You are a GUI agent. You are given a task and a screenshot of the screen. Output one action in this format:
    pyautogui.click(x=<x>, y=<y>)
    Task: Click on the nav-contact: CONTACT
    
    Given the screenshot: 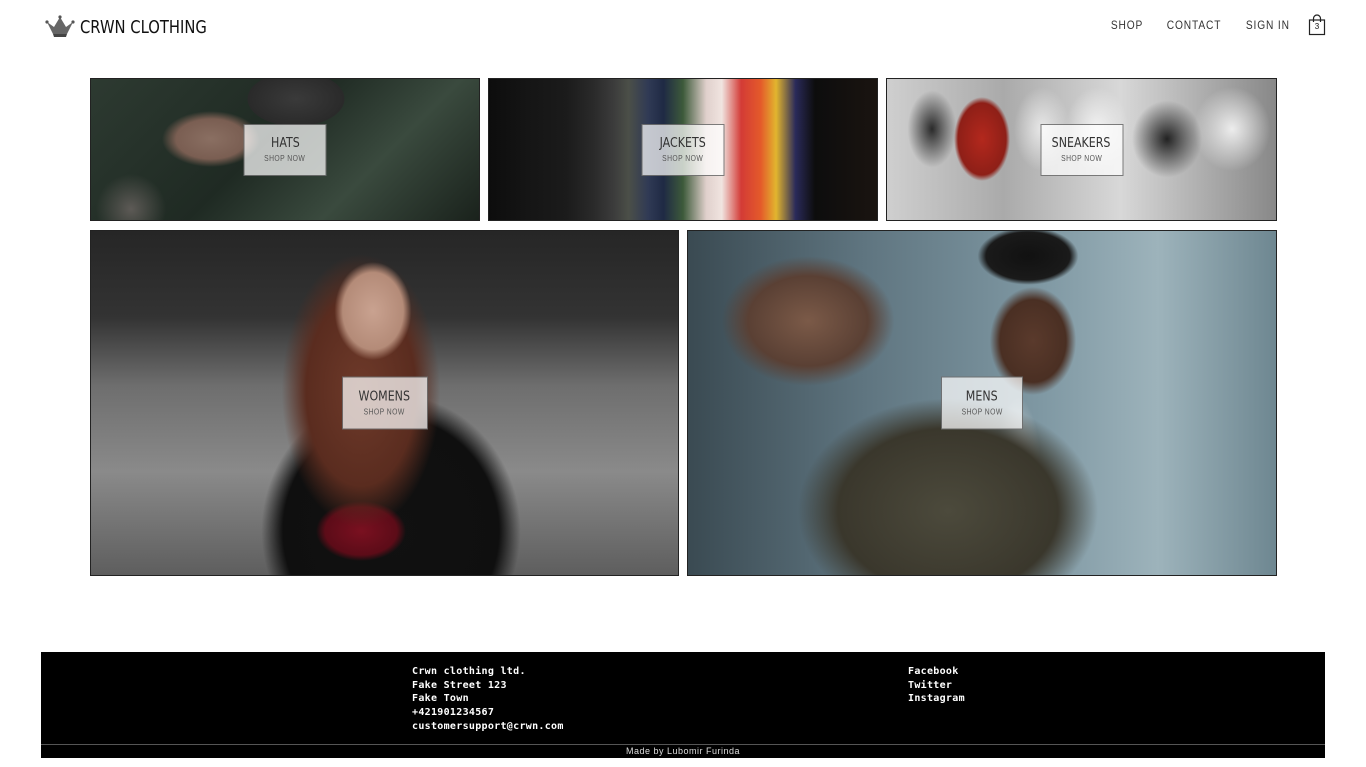 What is the action you would take?
    pyautogui.click(x=1194, y=25)
    